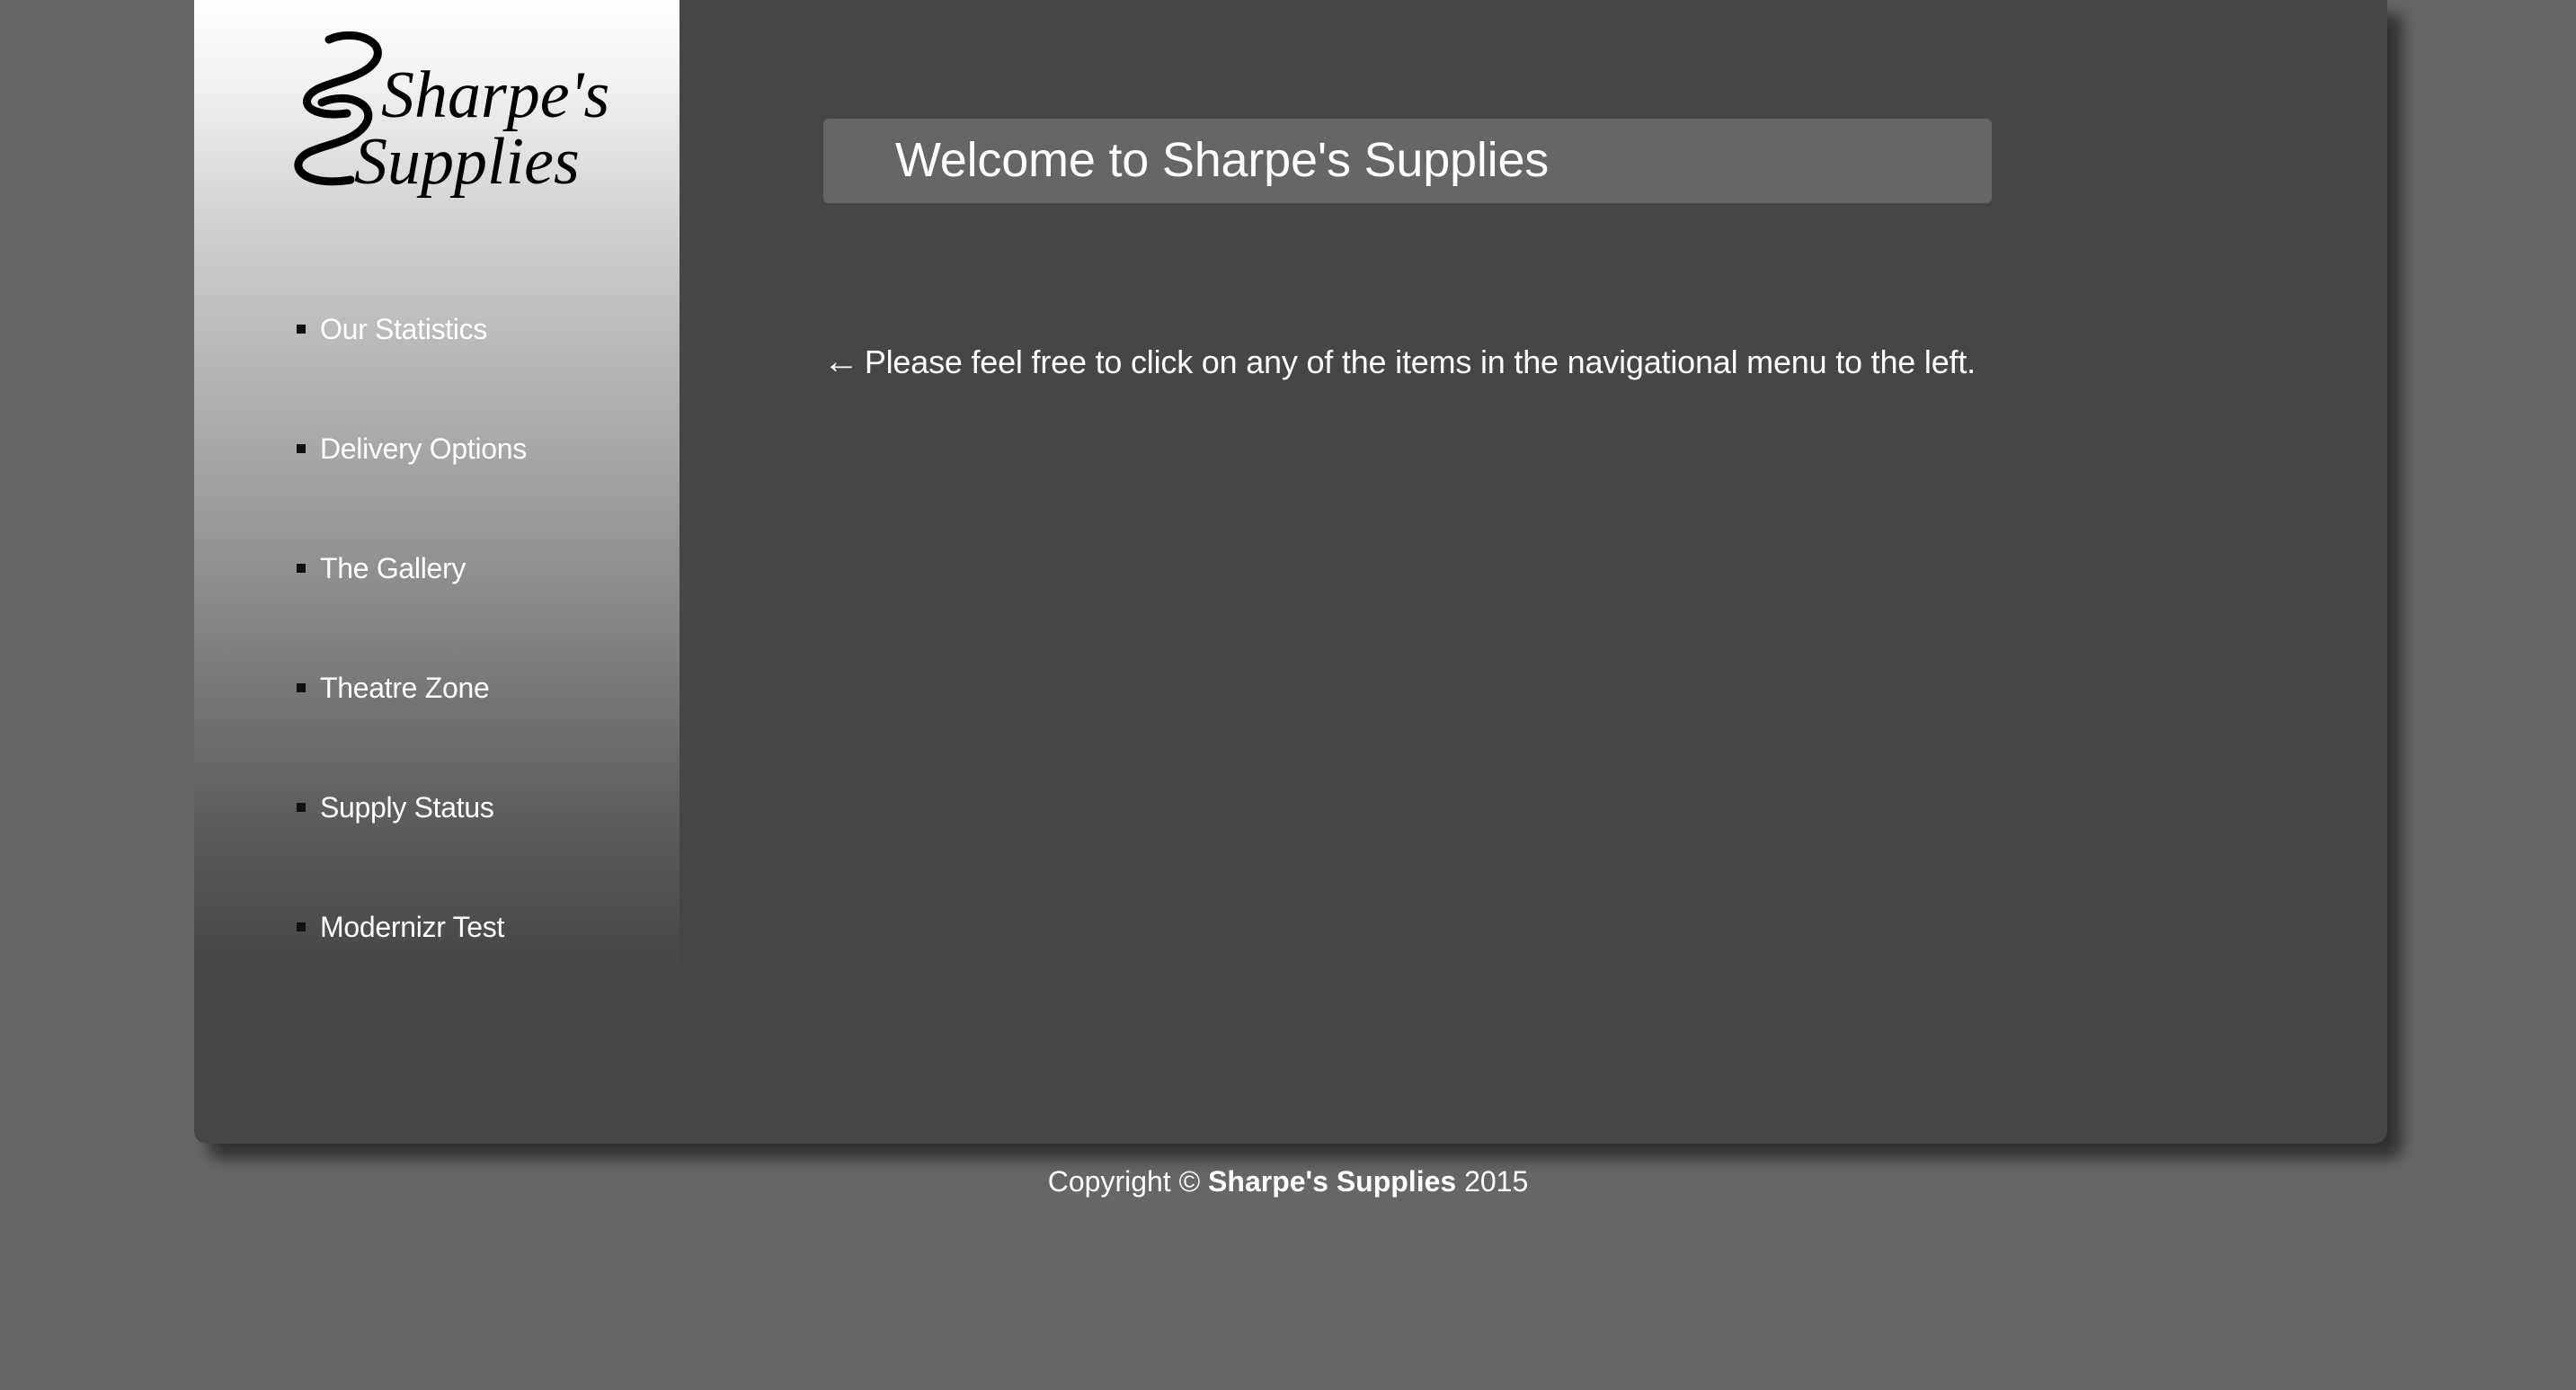 This screenshot has width=2576, height=1390. I want to click on site-logo: Sharpe's Supplies, so click(447, 121).